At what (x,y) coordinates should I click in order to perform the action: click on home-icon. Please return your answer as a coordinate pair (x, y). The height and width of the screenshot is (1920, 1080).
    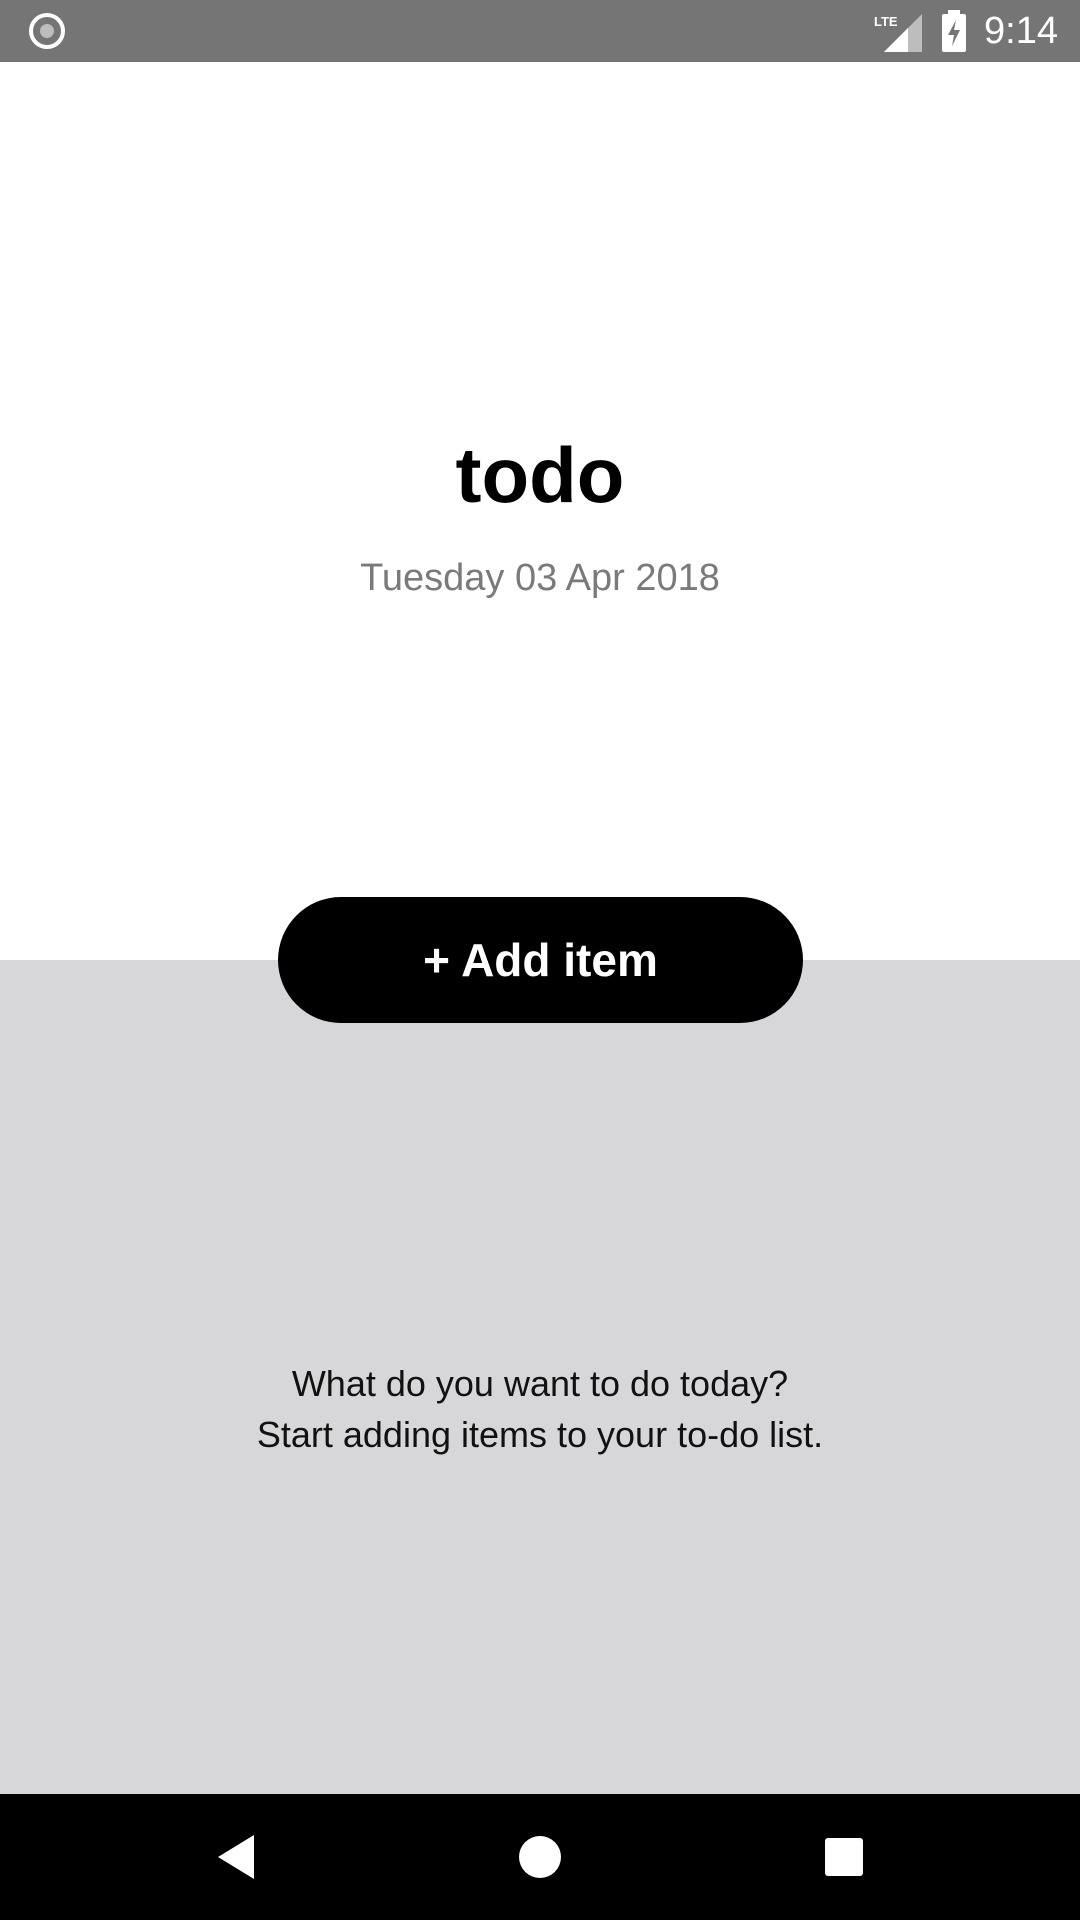
    Looking at the image, I should click on (540, 1857).